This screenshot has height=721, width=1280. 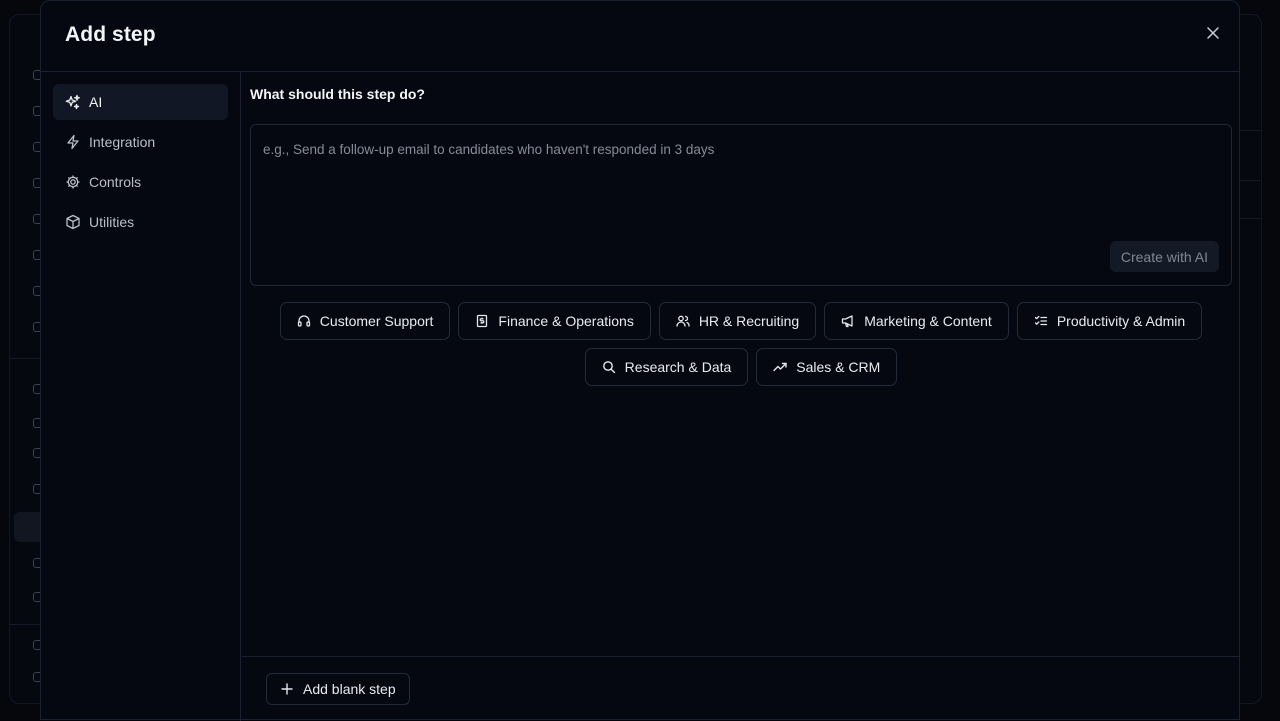 I want to click on chip-label: Research & Data, so click(x=678, y=367).